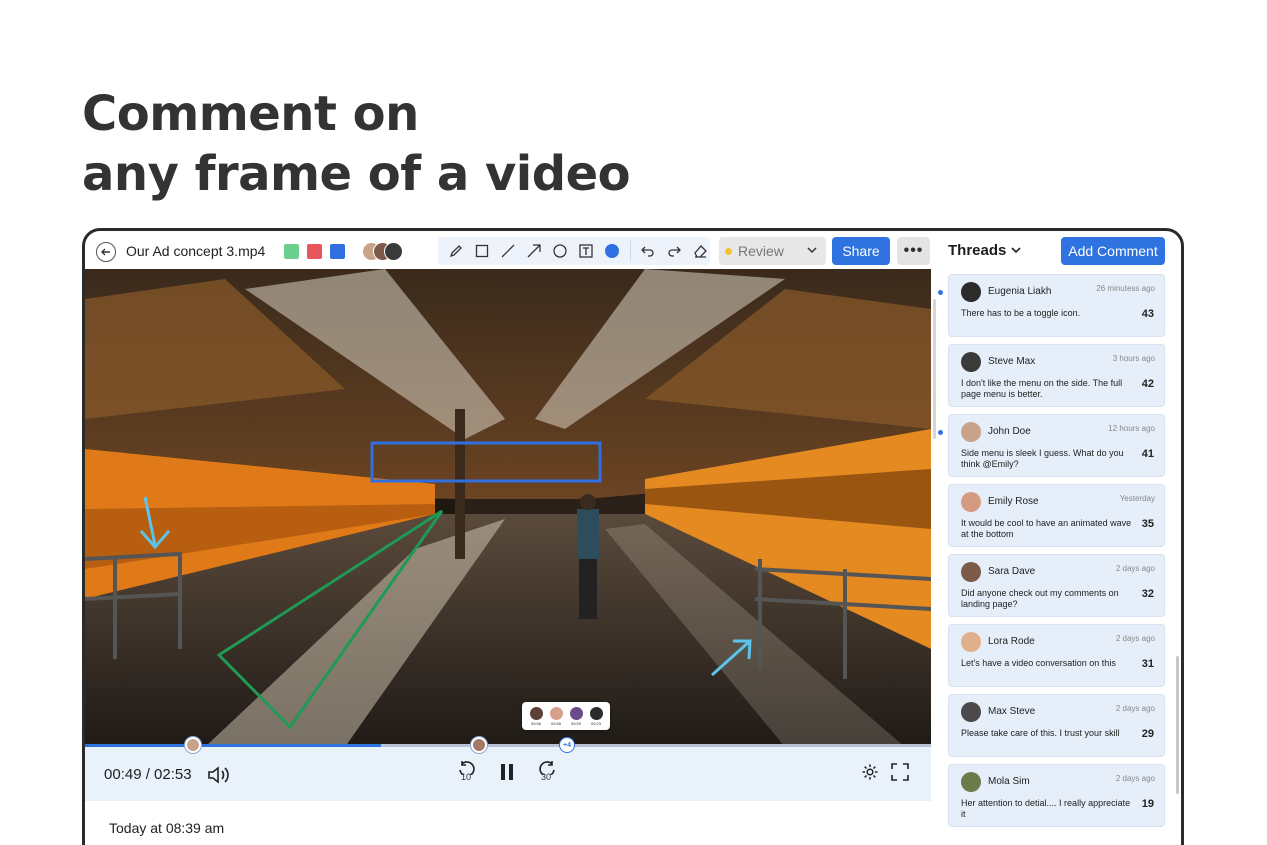 The image size is (1267, 845). Describe the element at coordinates (1016, 250) in the screenshot. I see `chevron-down-icon` at that location.